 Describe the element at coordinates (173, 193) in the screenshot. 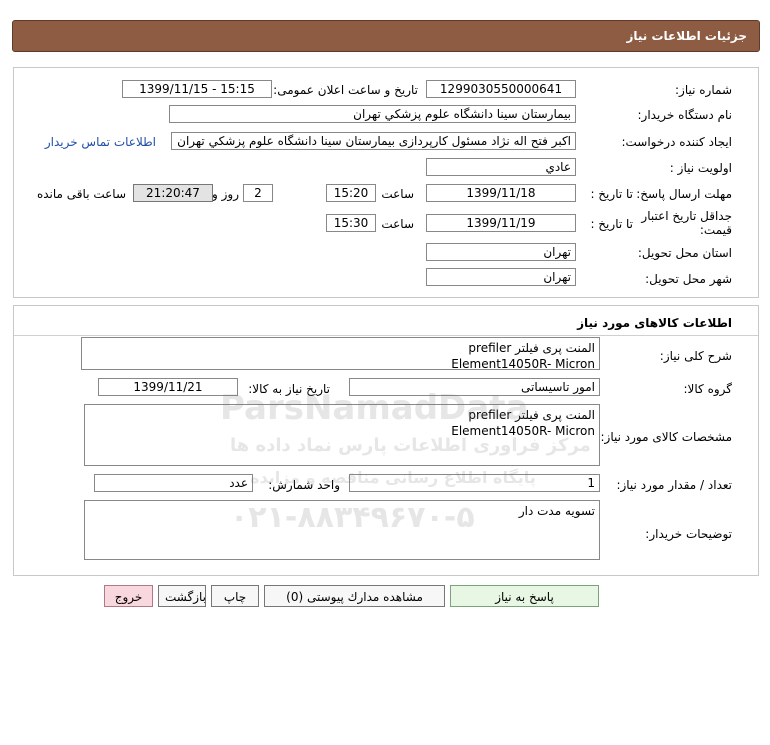

I see `remaining-time-field: 21:20:47` at that location.